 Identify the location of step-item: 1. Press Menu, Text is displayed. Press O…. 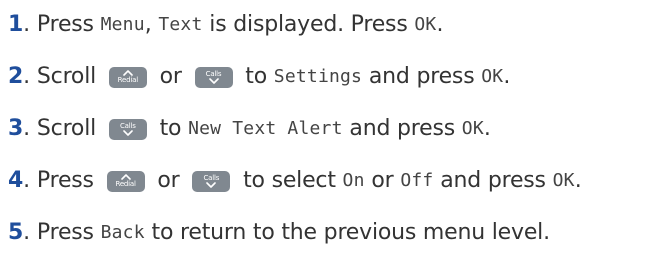
(225, 24).